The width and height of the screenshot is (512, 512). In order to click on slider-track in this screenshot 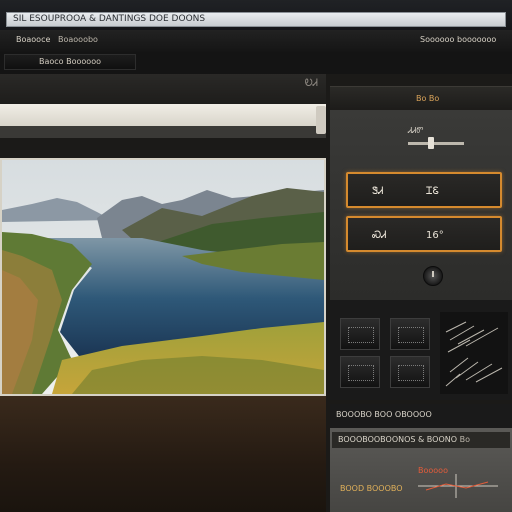, I will do `click(436, 143)`.